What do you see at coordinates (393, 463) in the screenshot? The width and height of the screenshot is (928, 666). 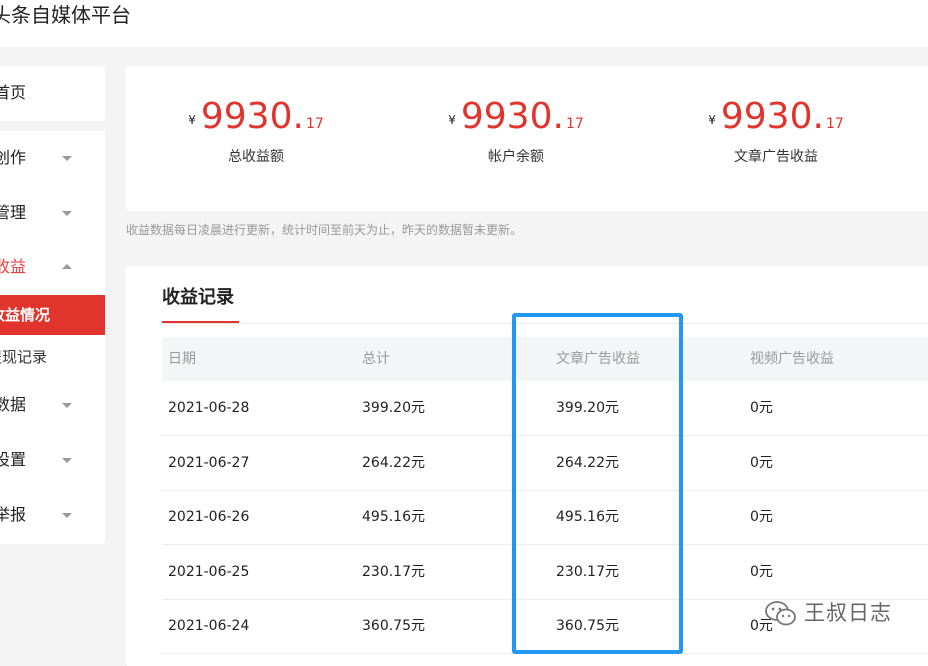 I see `cell-total: 264.22元` at bounding box center [393, 463].